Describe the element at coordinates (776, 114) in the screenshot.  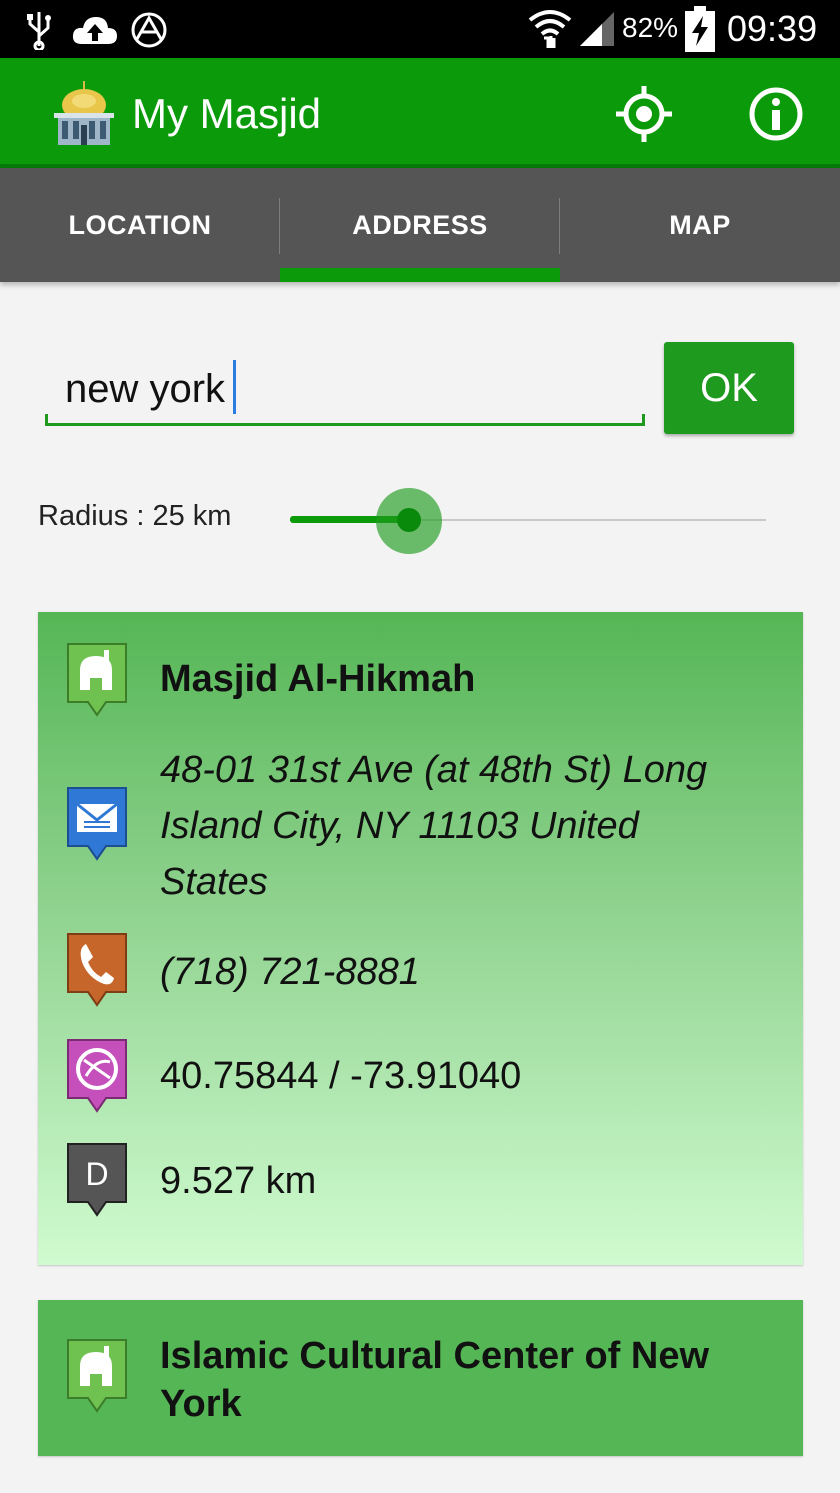
I see `info-icon` at that location.